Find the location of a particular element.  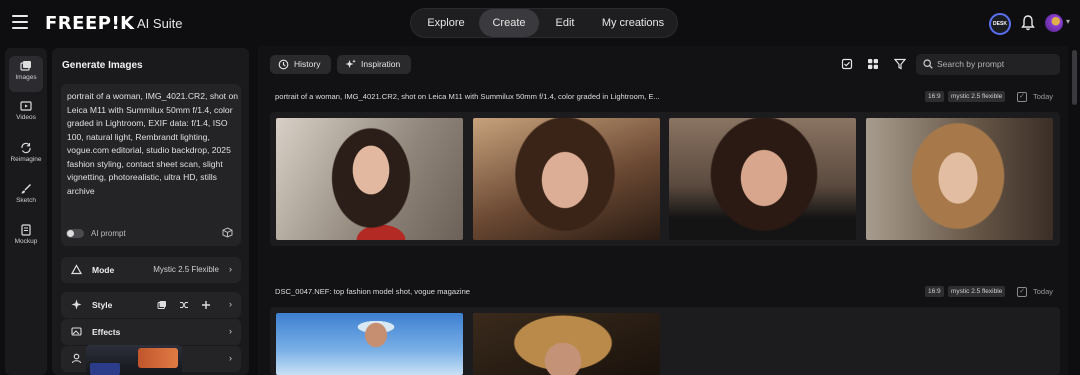

rail-label-images: Images is located at coordinates (26, 77).